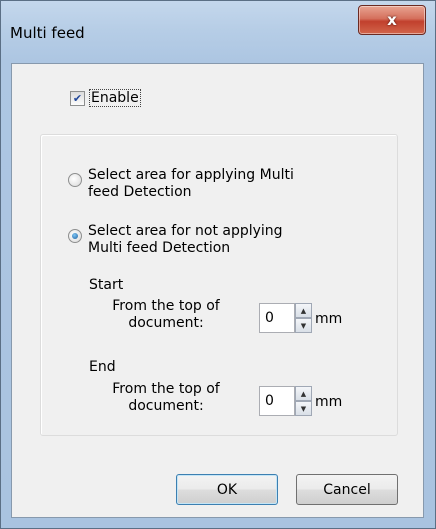 This screenshot has width=436, height=529. Describe the element at coordinates (106, 285) in the screenshot. I see `start-title: Start` at that location.